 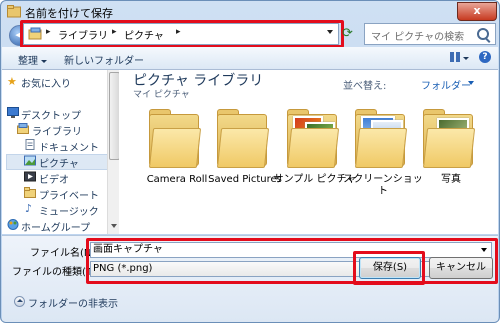 I want to click on nav-item-pictures: ピクチャ, so click(x=59, y=162).